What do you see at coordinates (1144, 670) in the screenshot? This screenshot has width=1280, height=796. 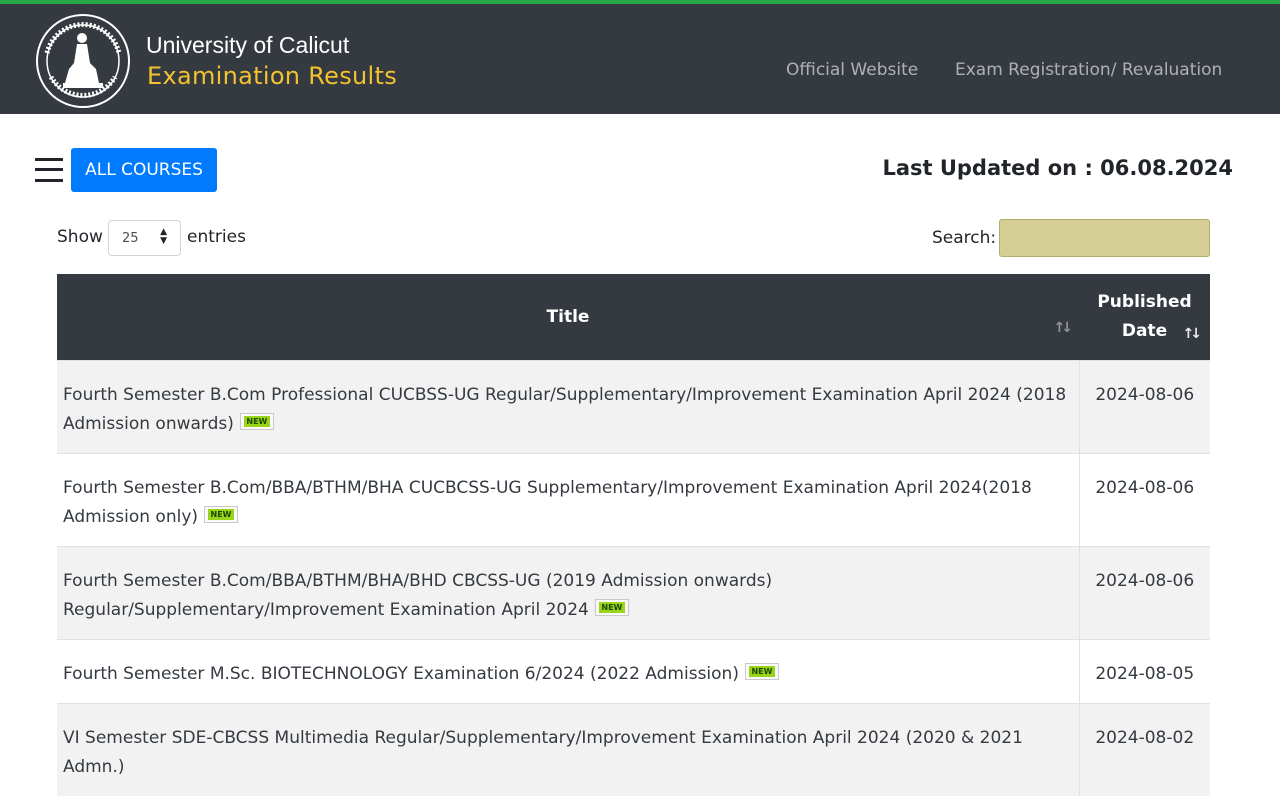 I see `published-date-cell: 2024-08-05` at bounding box center [1144, 670].